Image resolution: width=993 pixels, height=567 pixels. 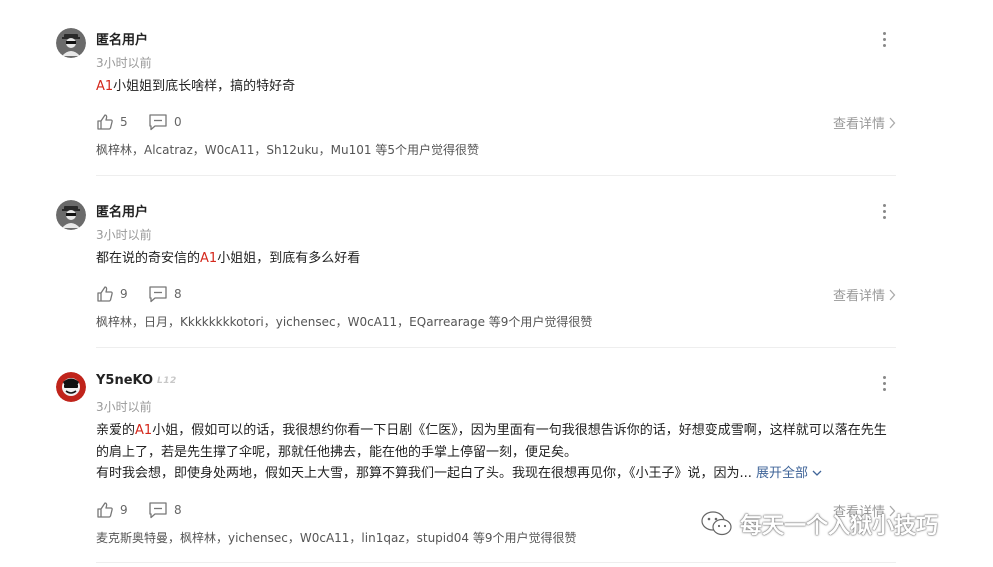 I want to click on watermark: 每天一个入狱小技巧, so click(x=819, y=524).